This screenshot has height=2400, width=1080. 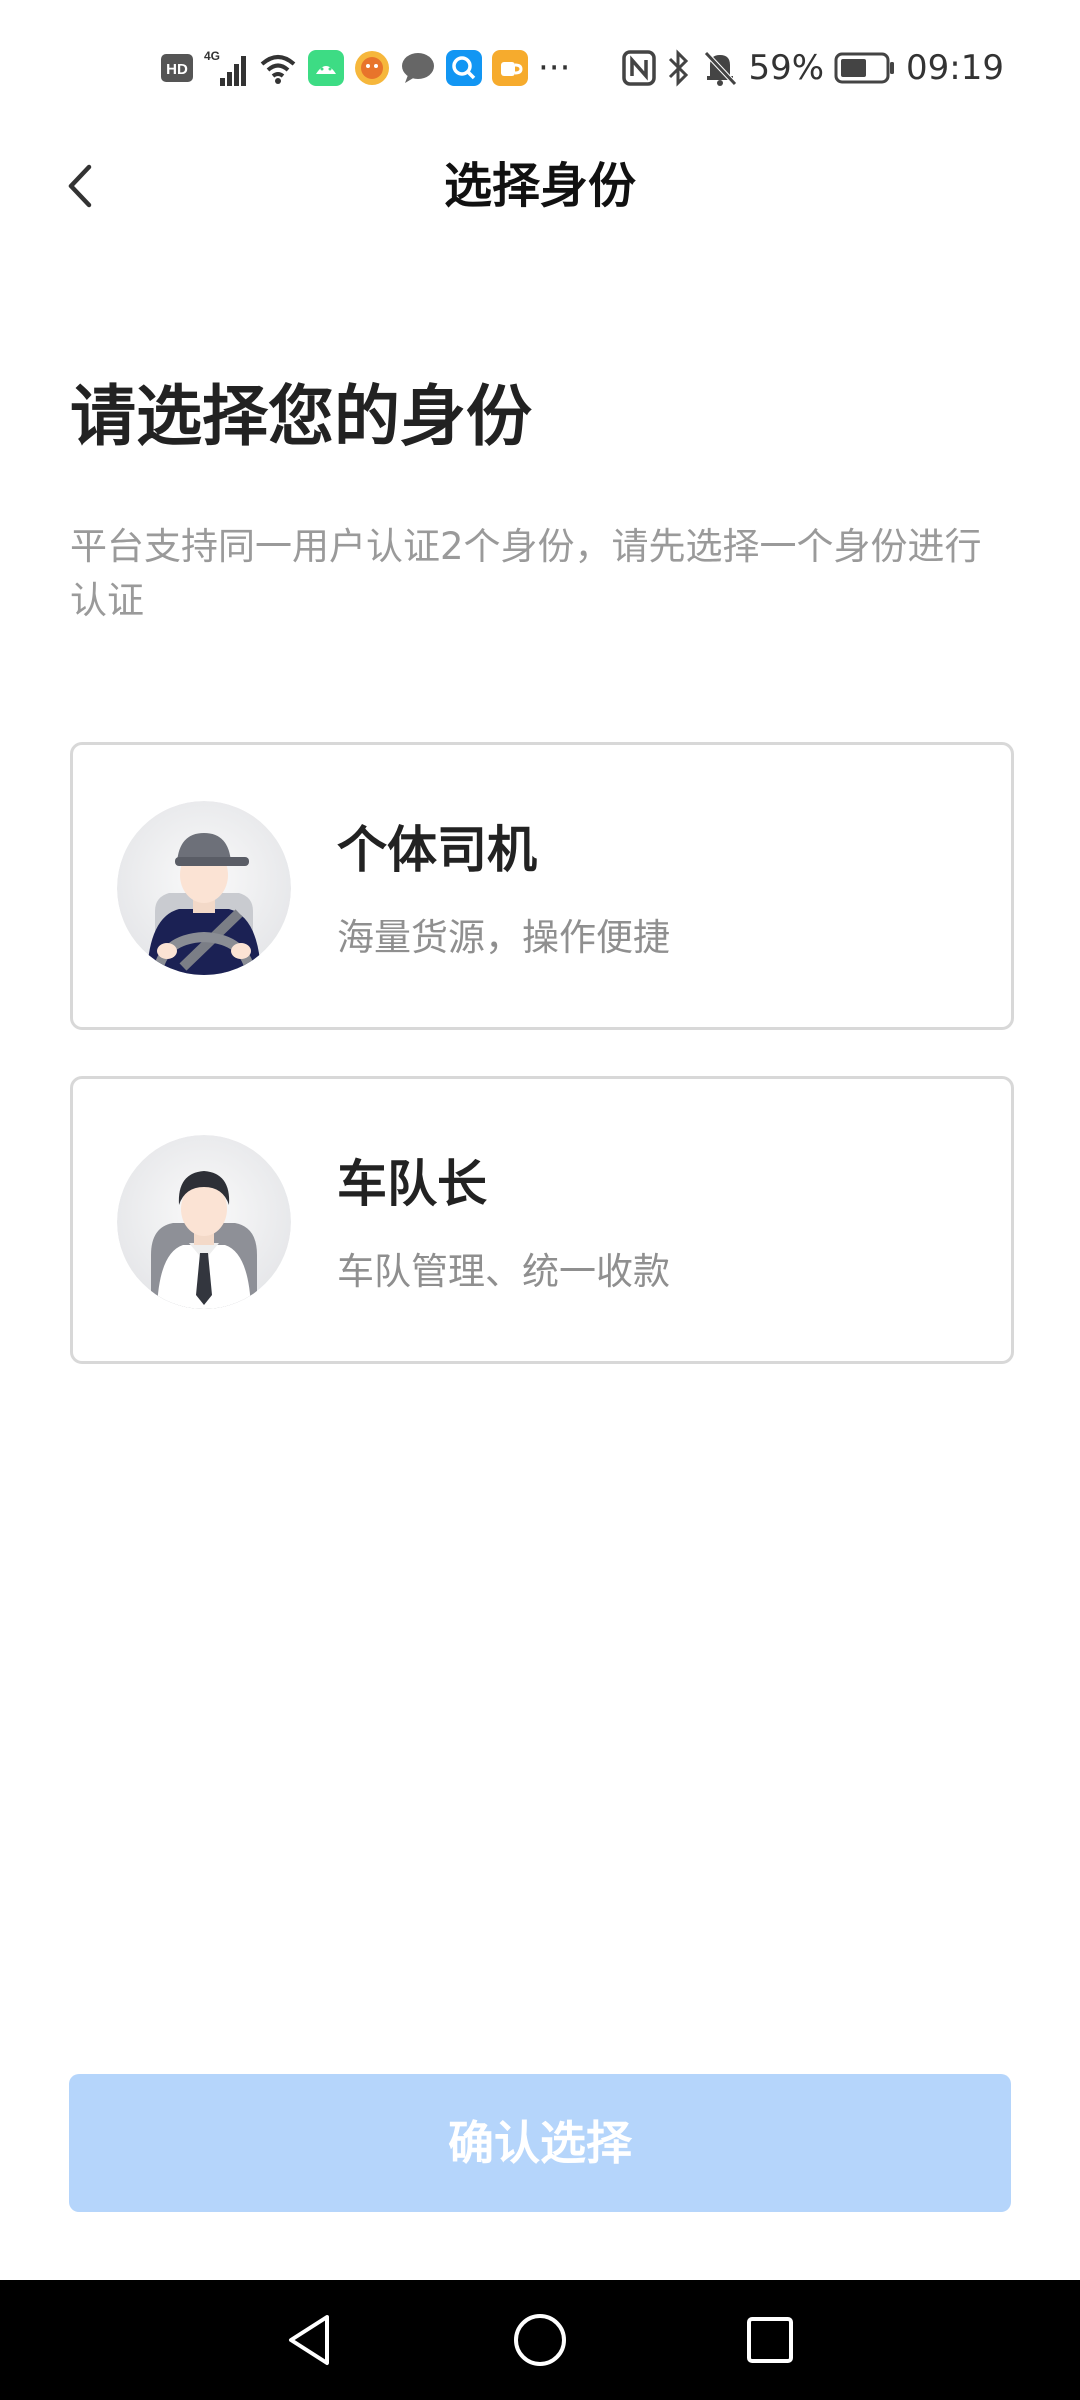 What do you see at coordinates (464, 68) in the screenshot?
I see `search-app-icon` at bounding box center [464, 68].